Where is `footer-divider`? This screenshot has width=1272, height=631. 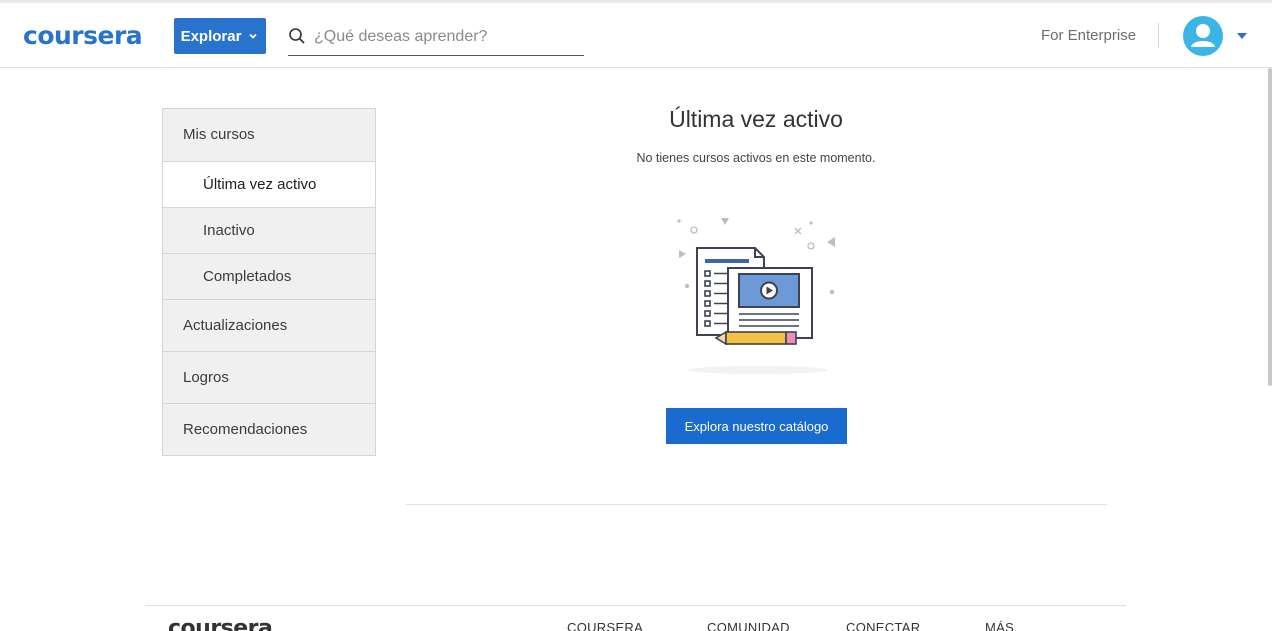 footer-divider is located at coordinates (635, 605).